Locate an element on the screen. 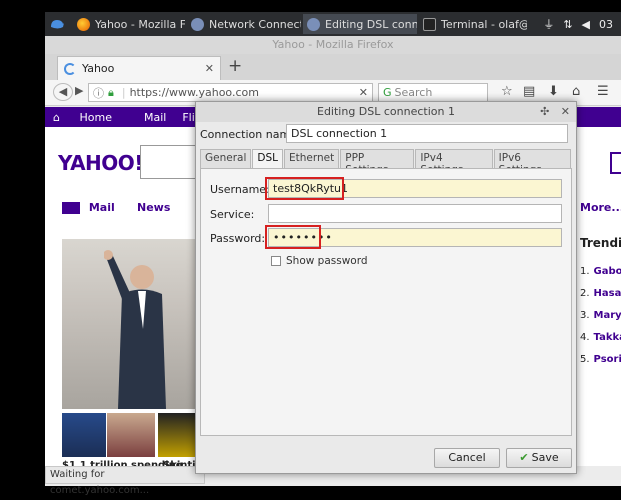 The height and width of the screenshot is (500, 621). xfce-mouse-icon is located at coordinates (57, 24).